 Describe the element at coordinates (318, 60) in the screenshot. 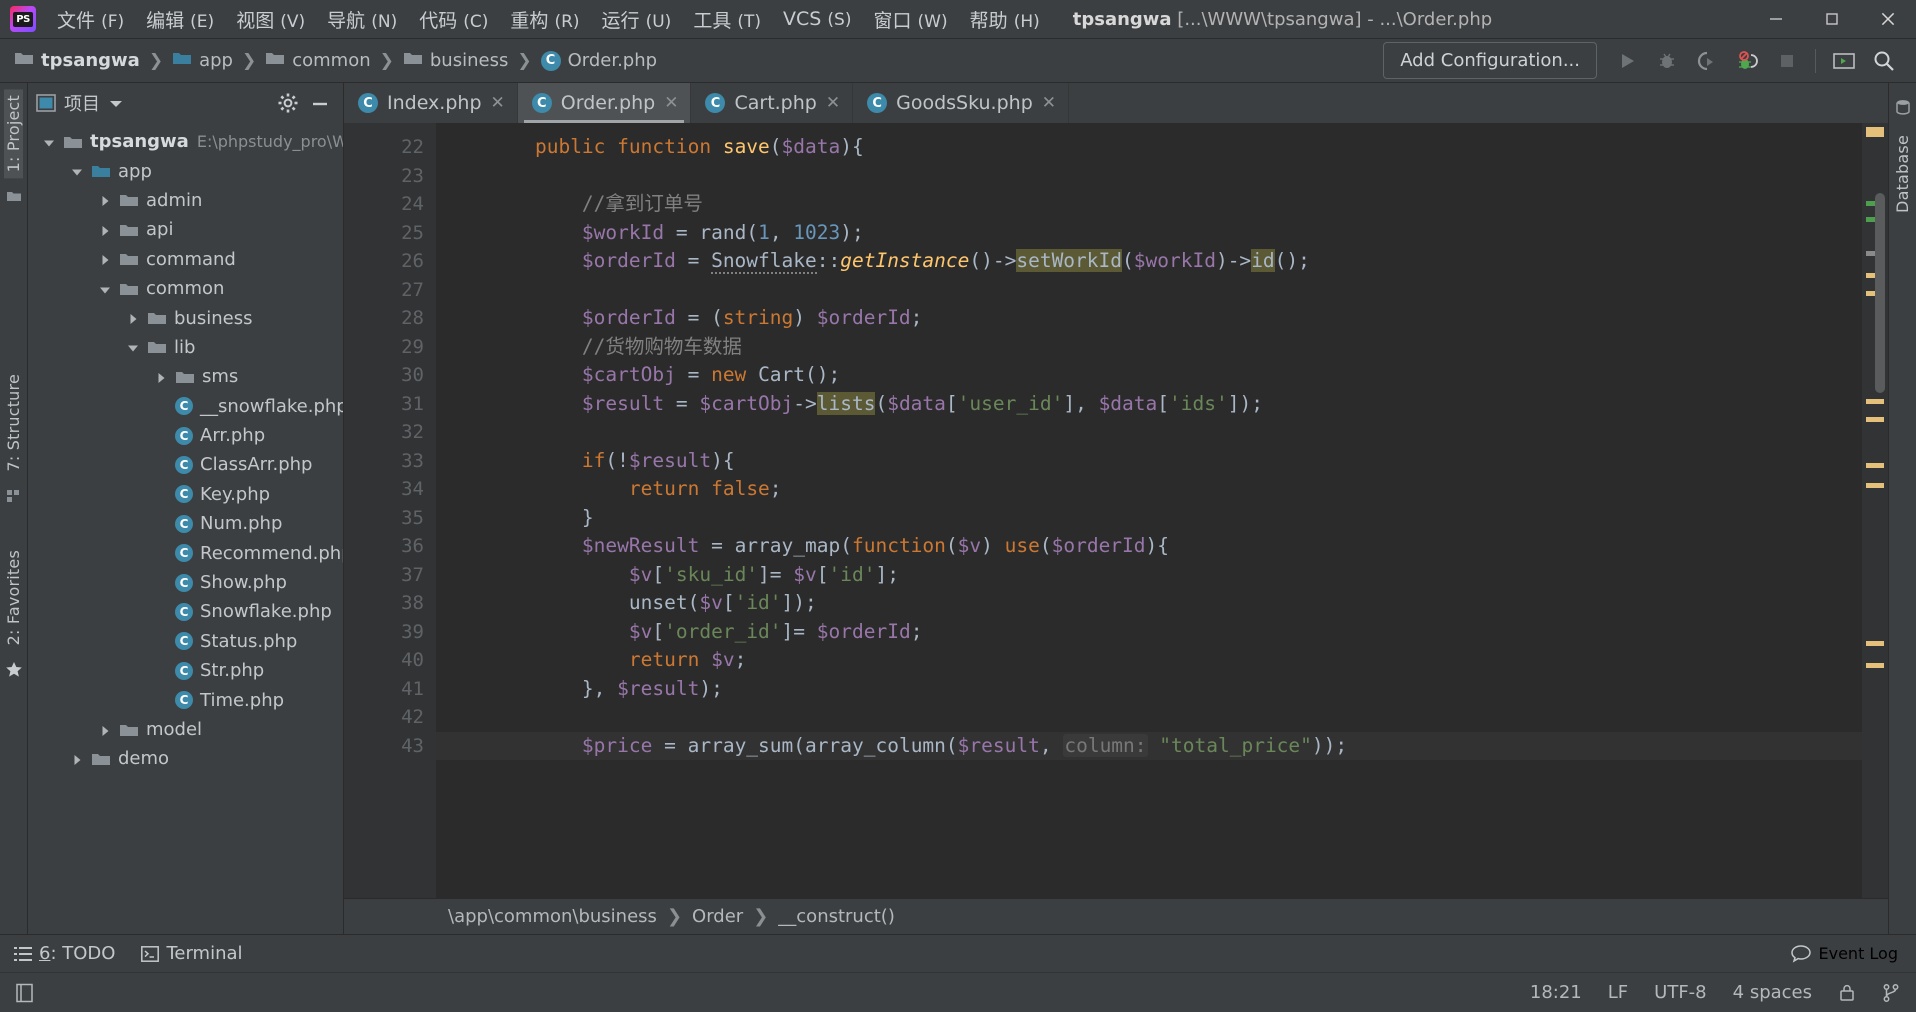

I see `breadcrumb-item-common: common` at that location.